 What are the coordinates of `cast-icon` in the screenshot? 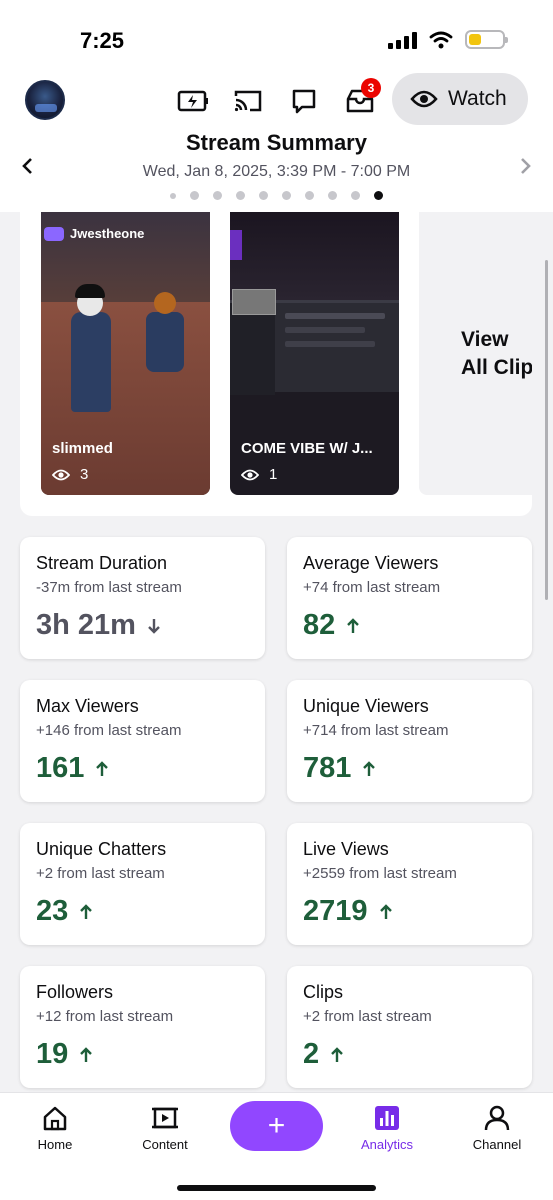 It's located at (248, 101).